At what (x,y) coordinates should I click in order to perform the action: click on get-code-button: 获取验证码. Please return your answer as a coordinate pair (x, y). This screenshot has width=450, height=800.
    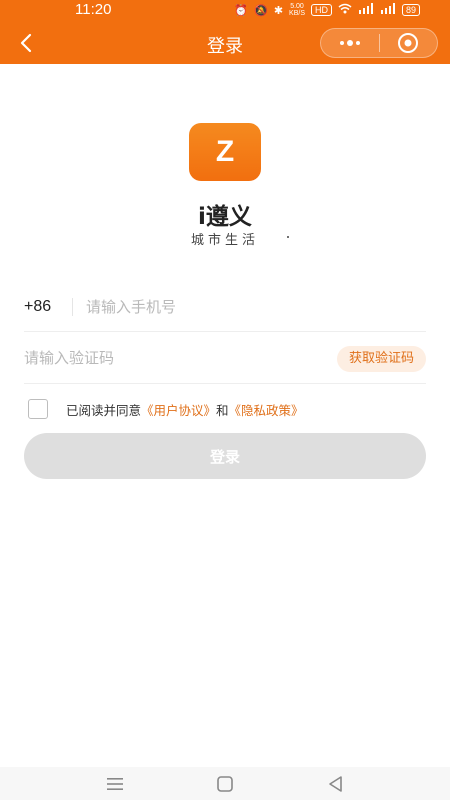
    Looking at the image, I should click on (381, 359).